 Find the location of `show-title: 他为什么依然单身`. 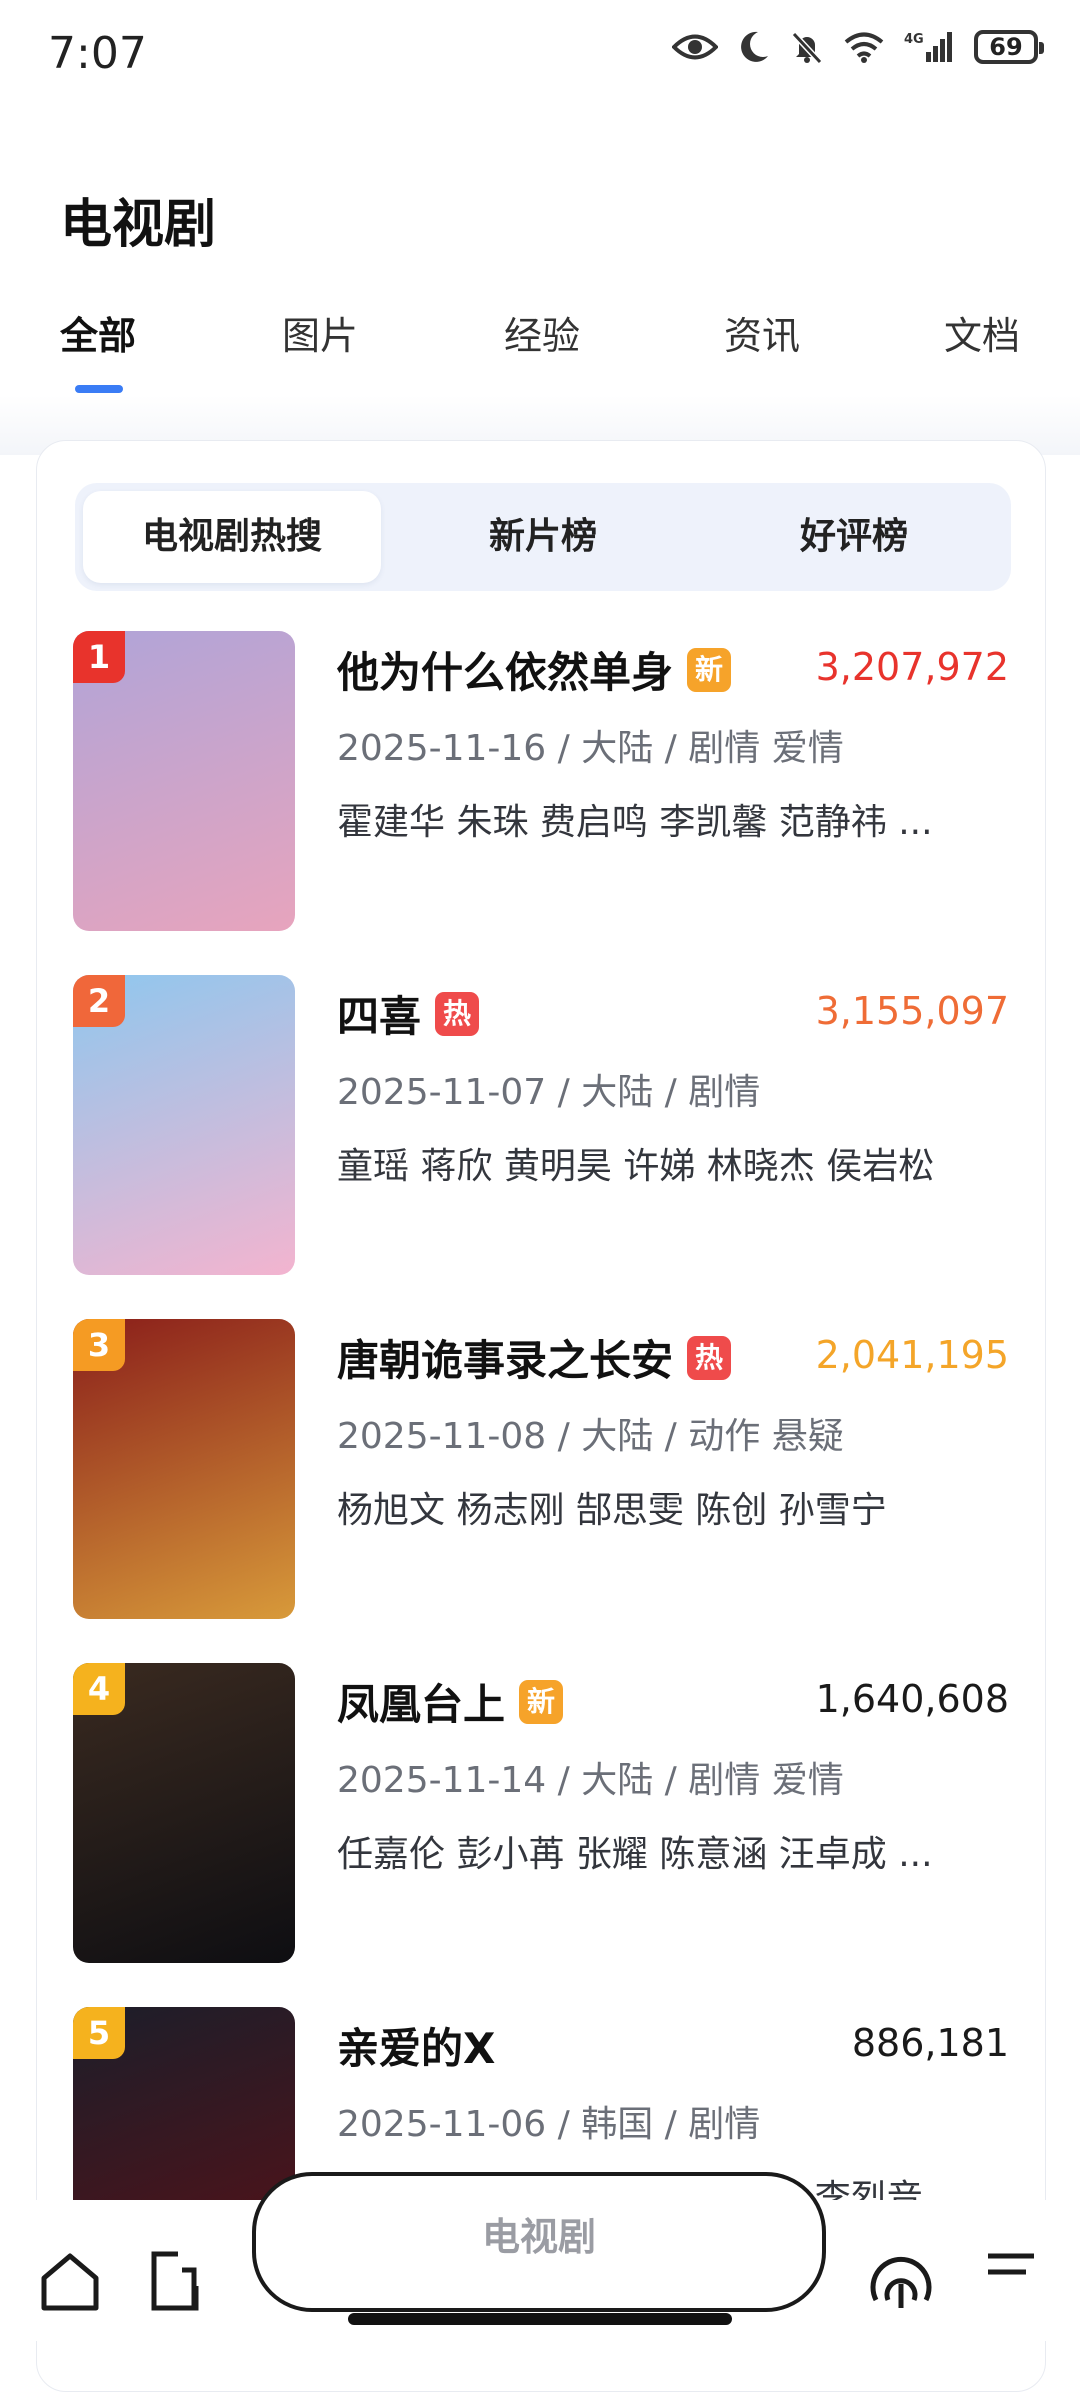

show-title: 他为什么依然单身 is located at coordinates (505, 669).